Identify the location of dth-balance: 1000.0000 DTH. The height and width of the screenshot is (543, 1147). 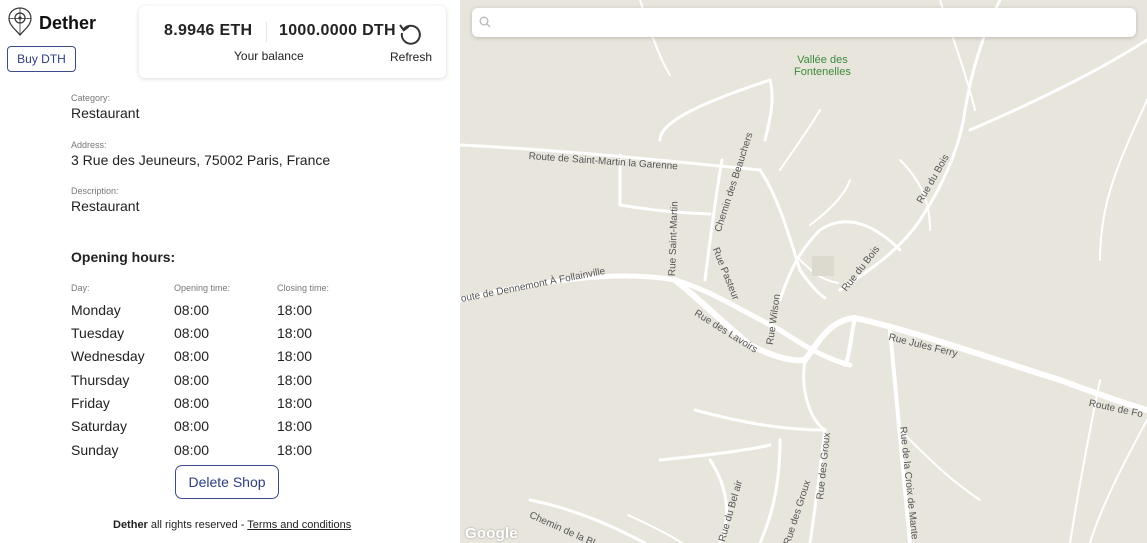
(337, 30).